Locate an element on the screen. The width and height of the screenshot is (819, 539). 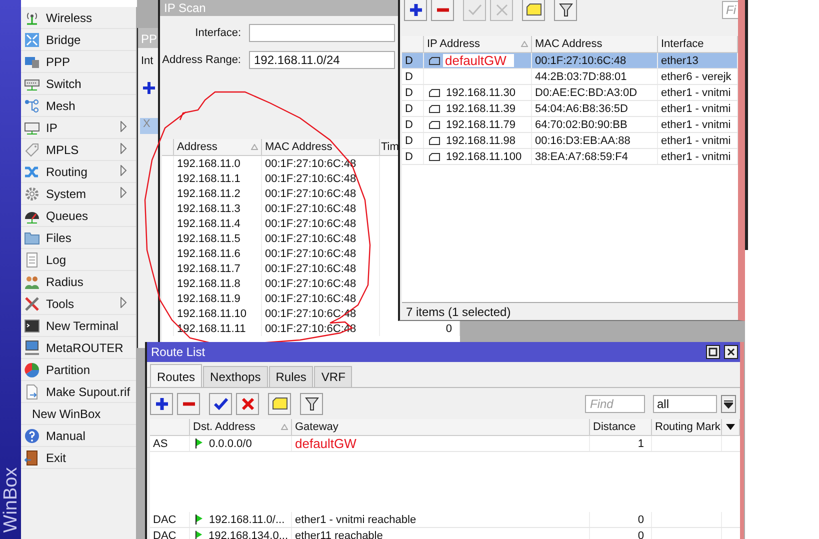
input-field is located at coordinates (322, 33).